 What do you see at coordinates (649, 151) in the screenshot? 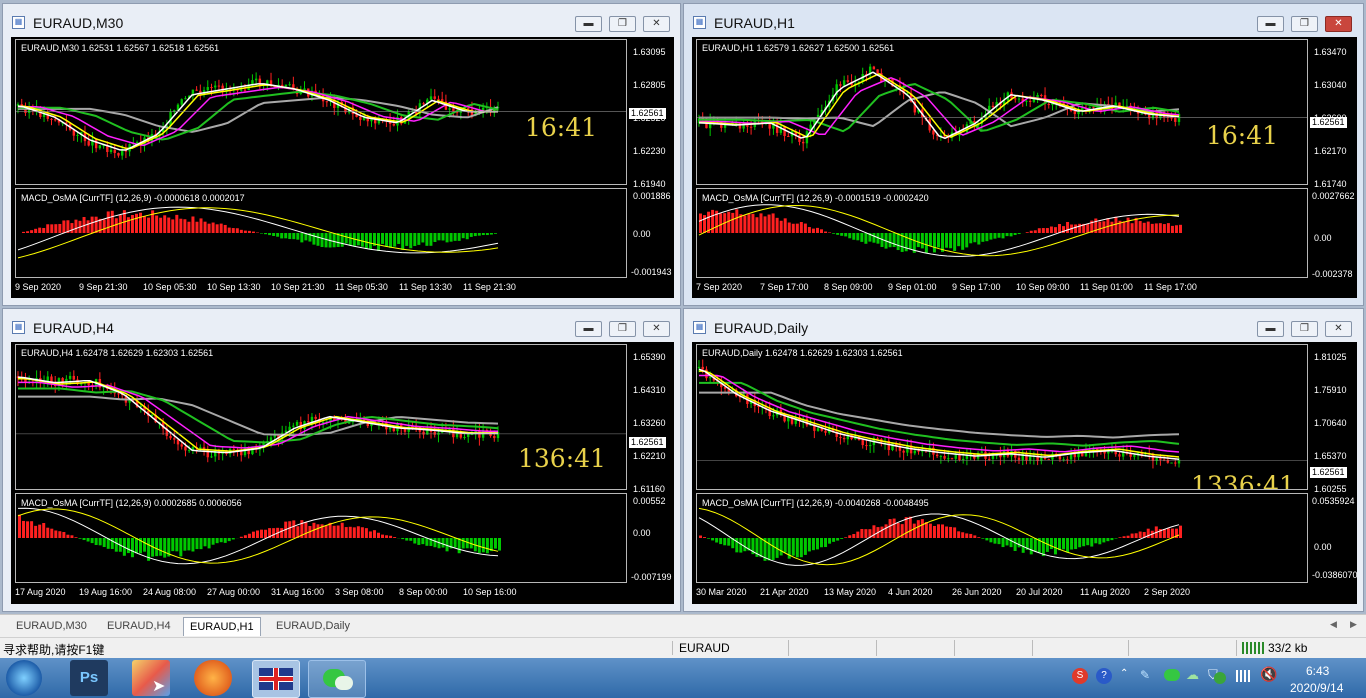
I see `price-label: 1.62230` at bounding box center [649, 151].